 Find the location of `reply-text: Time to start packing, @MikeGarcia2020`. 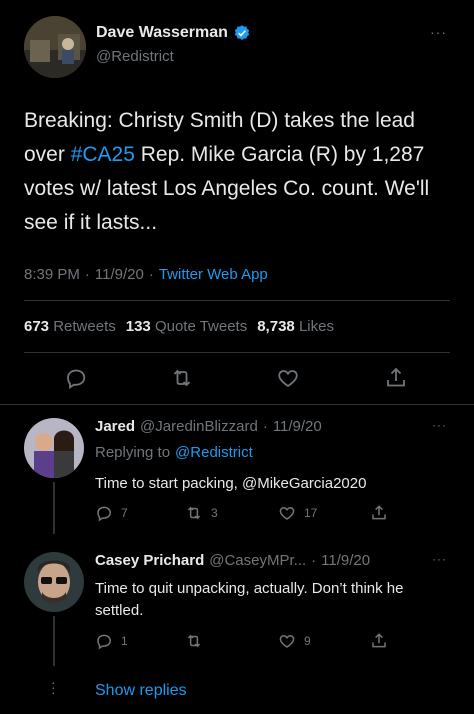

reply-text: Time to start packing, @MikeGarcia2020 is located at coordinates (231, 483).